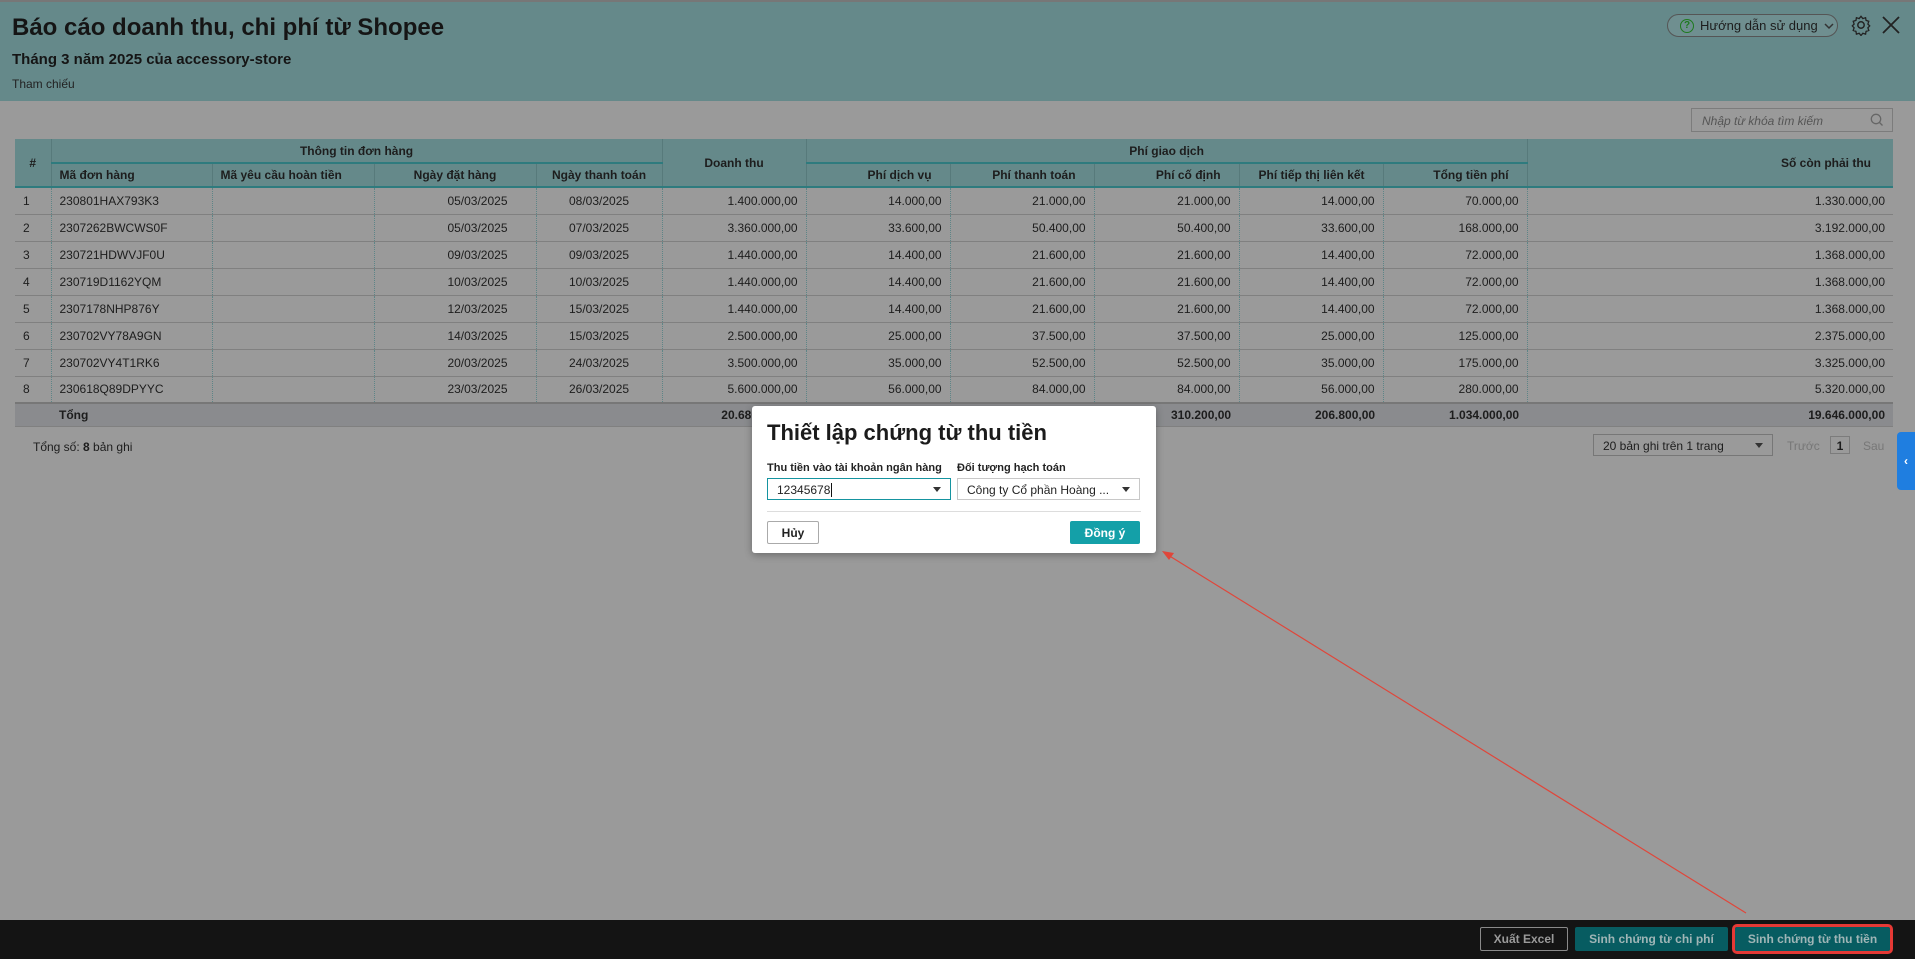  What do you see at coordinates (599, 282) in the screenshot?
I see `cell-payment-date: 10/03/2025` at bounding box center [599, 282].